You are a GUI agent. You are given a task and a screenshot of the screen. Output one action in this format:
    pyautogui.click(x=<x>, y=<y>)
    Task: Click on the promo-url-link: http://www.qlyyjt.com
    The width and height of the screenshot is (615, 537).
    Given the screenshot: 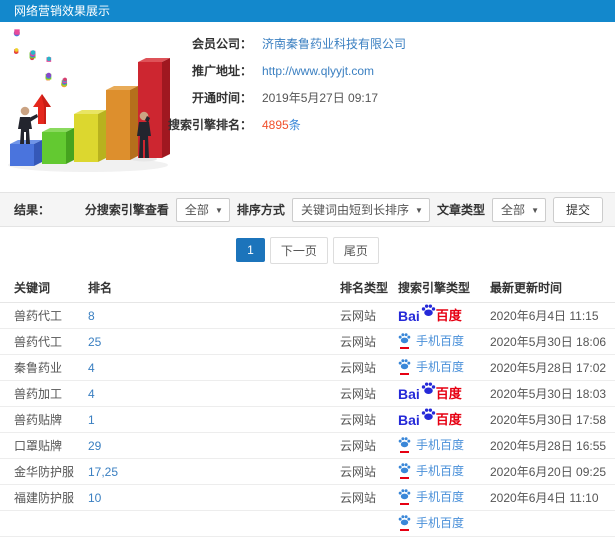 What is the action you would take?
    pyautogui.click(x=318, y=71)
    